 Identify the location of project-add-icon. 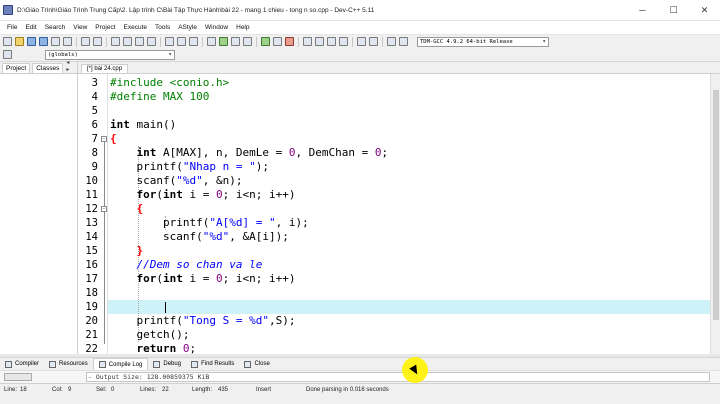
(181, 41).